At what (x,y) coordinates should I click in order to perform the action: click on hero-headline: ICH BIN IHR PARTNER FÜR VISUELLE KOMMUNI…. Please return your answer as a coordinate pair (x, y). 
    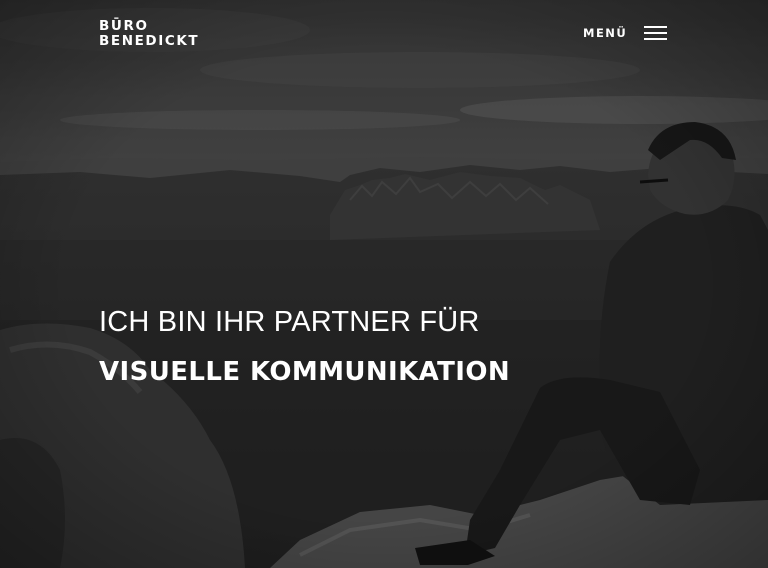
    Looking at the image, I should click on (304, 346).